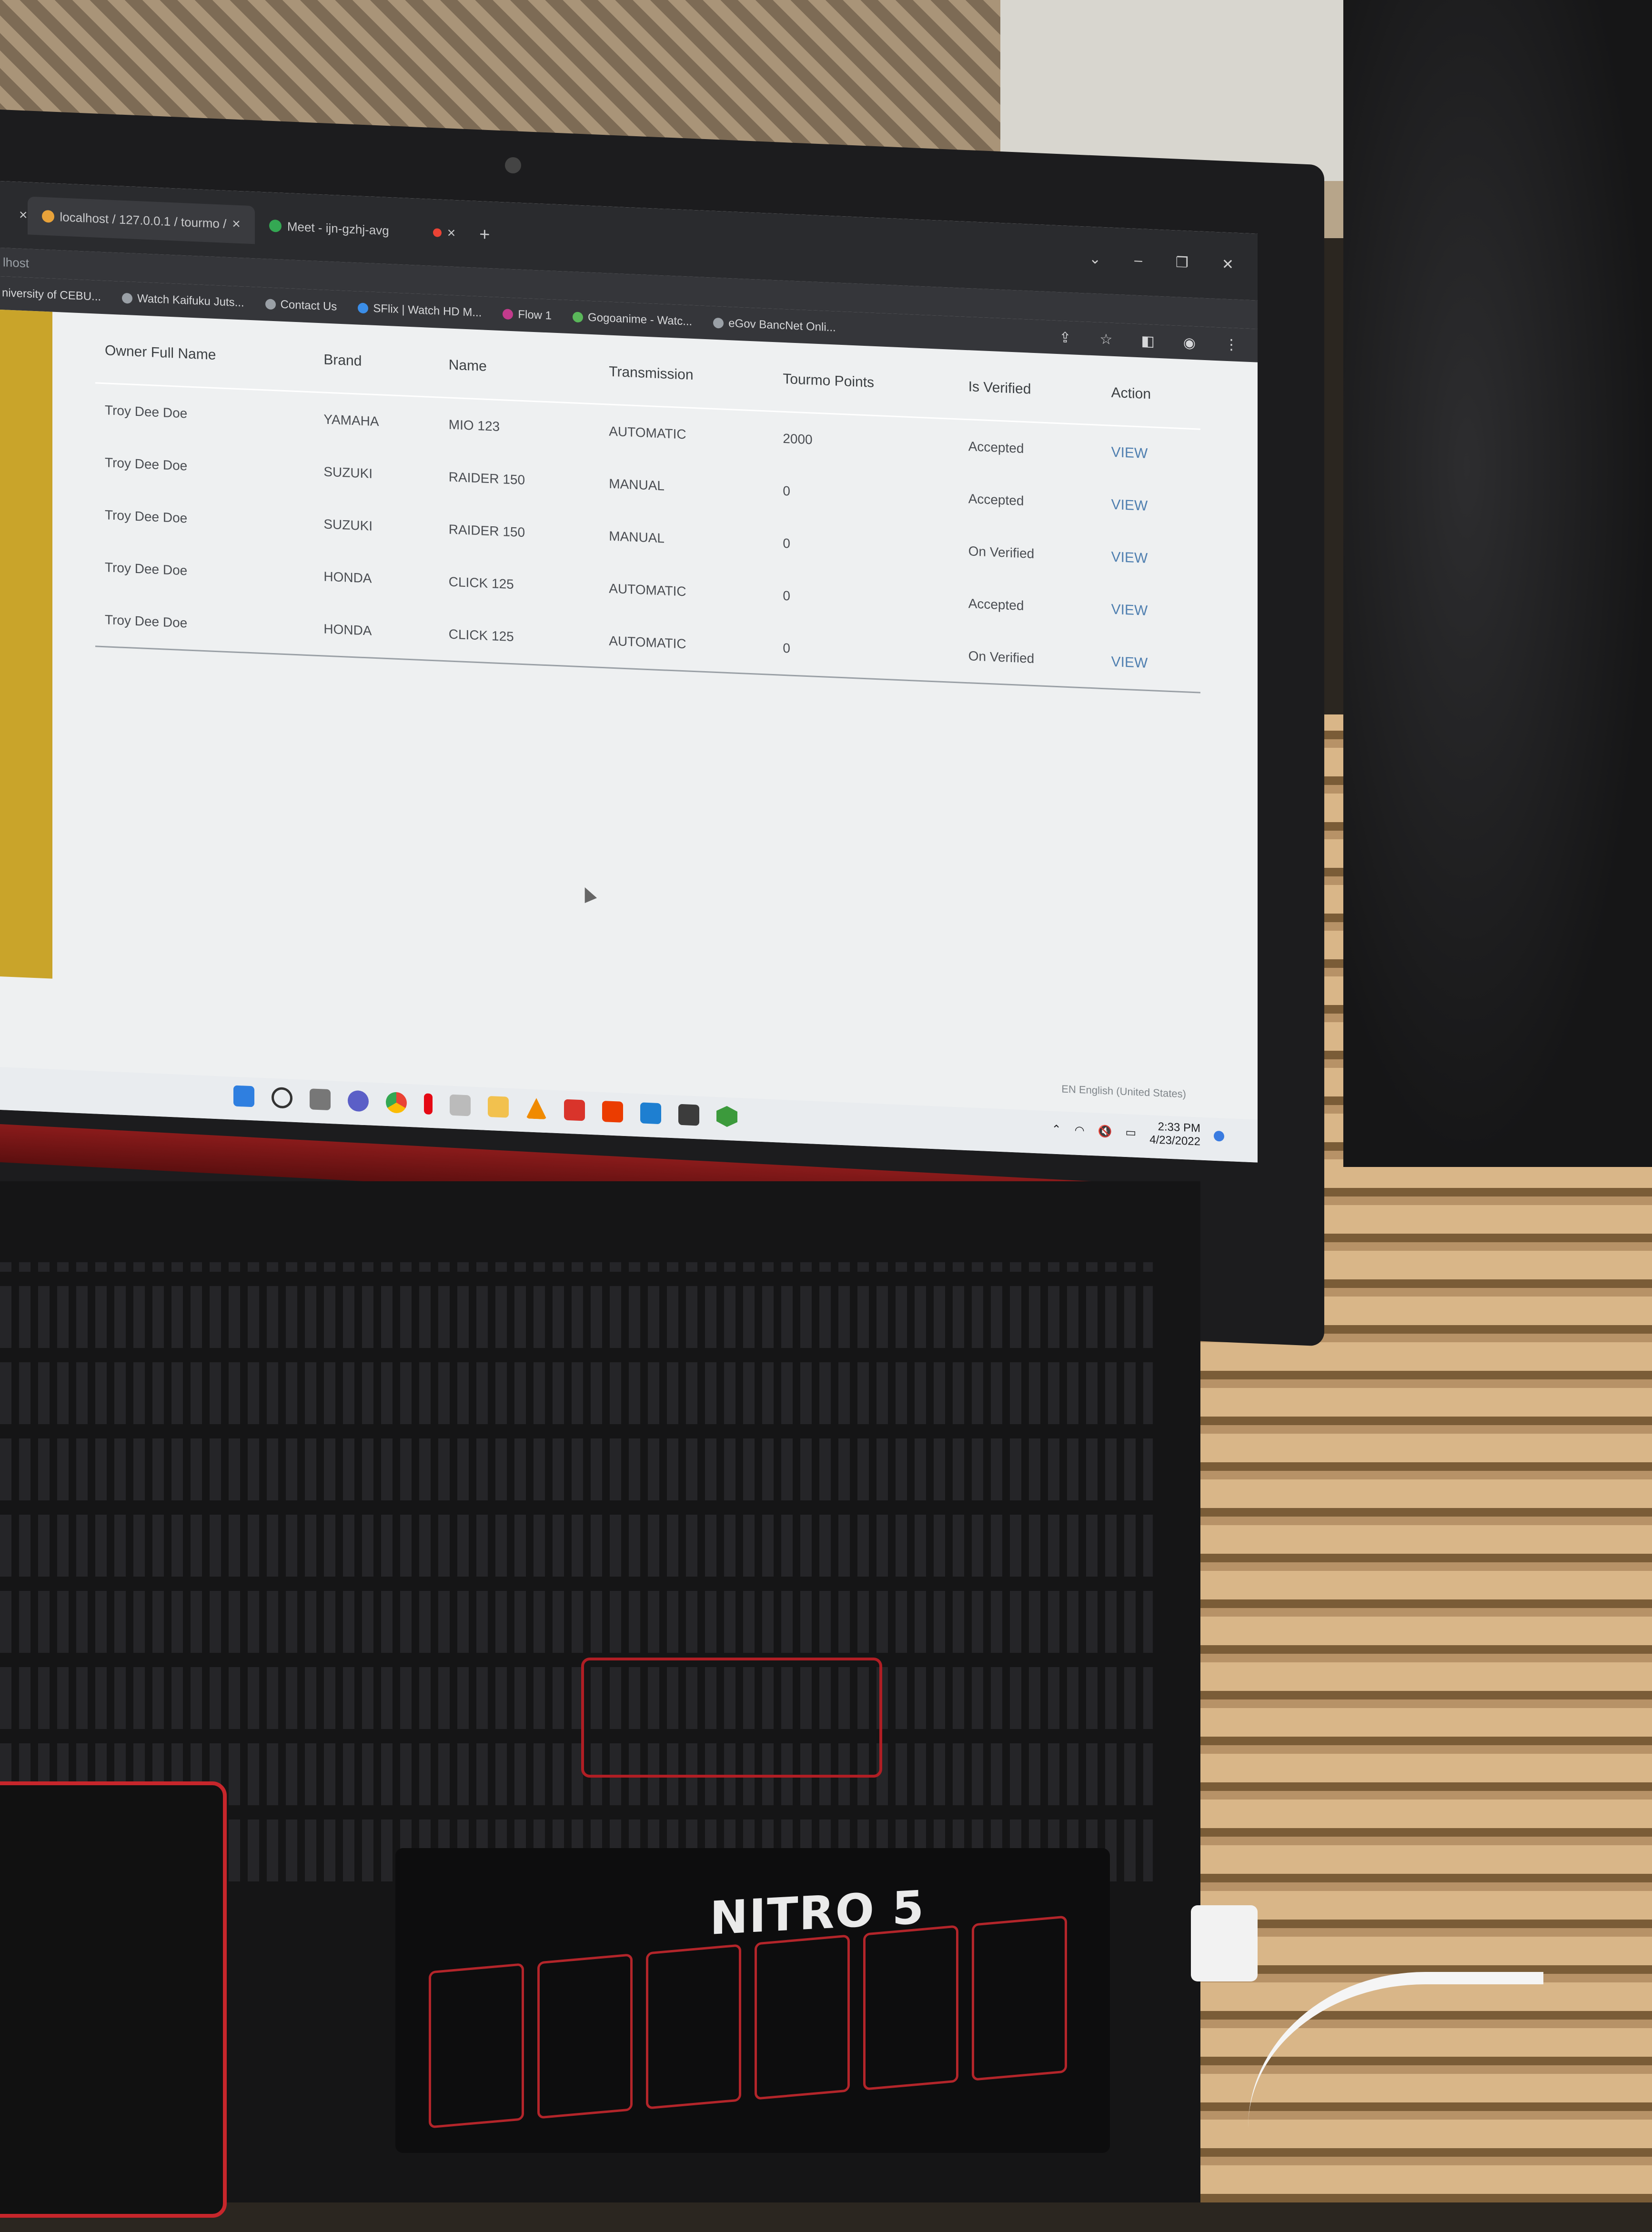 The height and width of the screenshot is (2232, 1652). Describe the element at coordinates (1105, 1131) in the screenshot. I see `mute-icon: 🔇` at that location.